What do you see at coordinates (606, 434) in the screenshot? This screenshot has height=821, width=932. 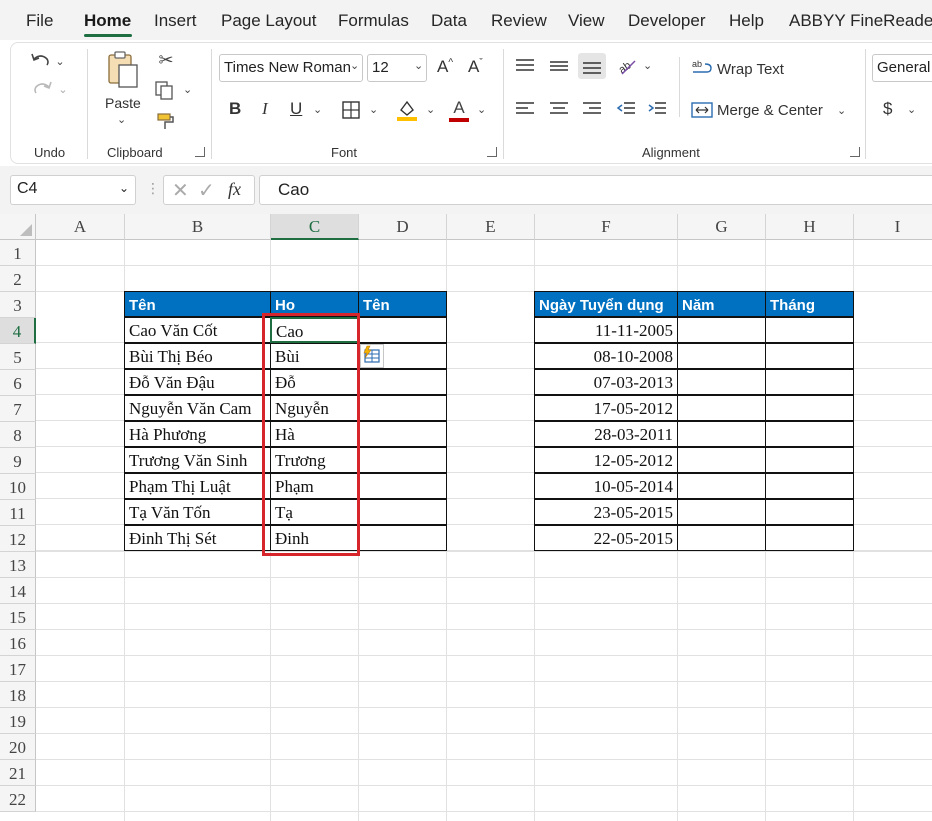 I see `cell-f8: 28-03-2011` at bounding box center [606, 434].